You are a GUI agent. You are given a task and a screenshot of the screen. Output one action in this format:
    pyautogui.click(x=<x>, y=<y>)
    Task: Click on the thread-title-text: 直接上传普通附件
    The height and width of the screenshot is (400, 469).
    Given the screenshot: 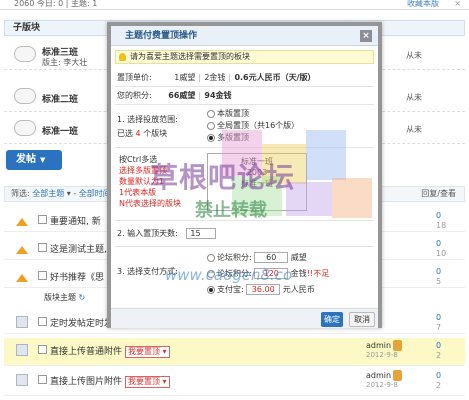 What is the action you would take?
    pyautogui.click(x=86, y=352)
    